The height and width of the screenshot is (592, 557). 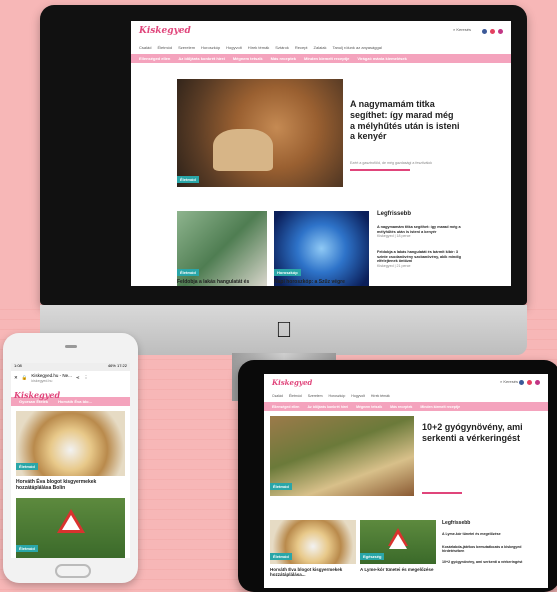 I want to click on tablet-search: ⌕ Keresés, so click(x=509, y=381).